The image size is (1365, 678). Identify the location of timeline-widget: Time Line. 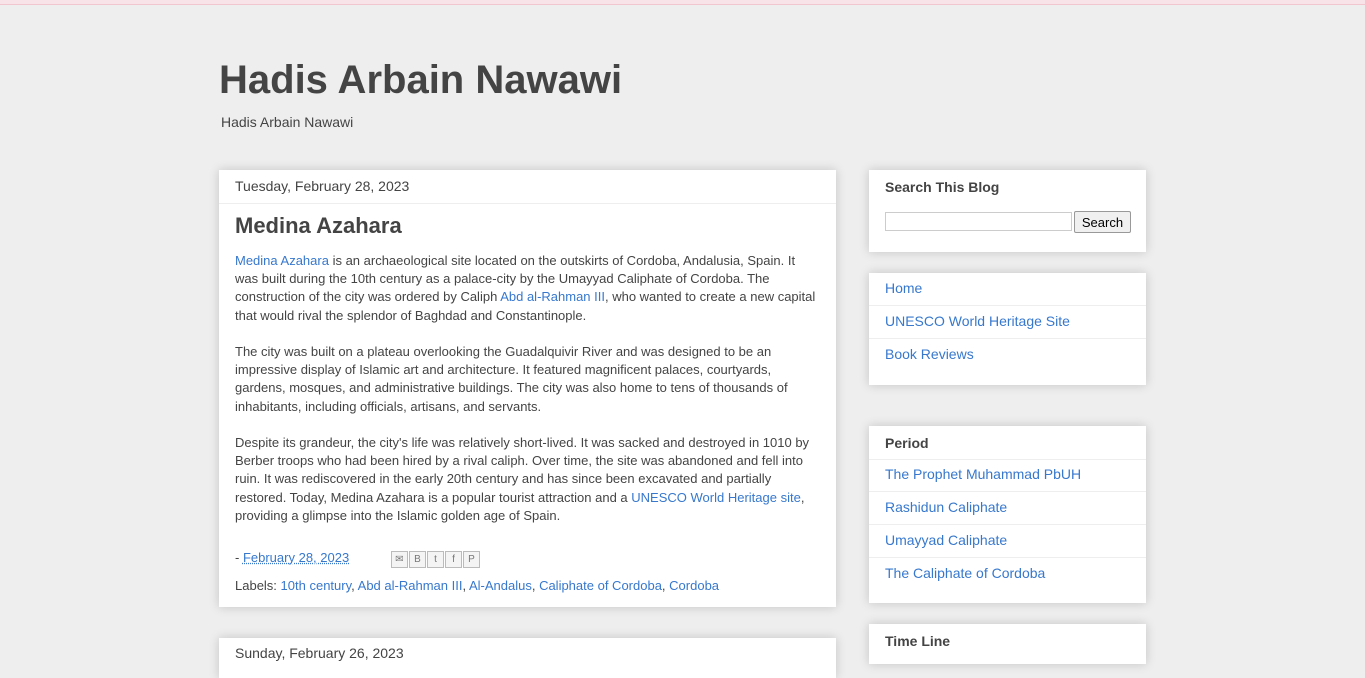
(1007, 644).